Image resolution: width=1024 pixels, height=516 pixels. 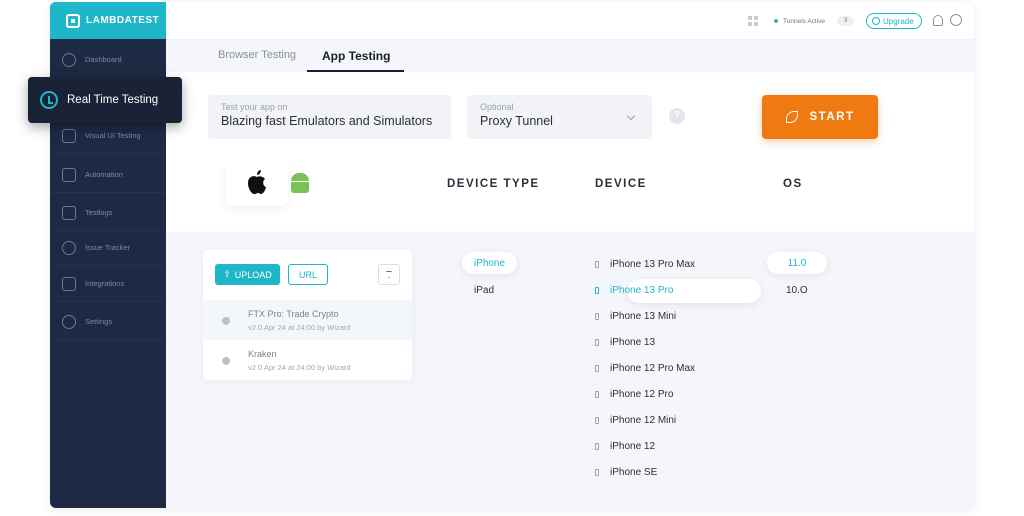 I want to click on device-row: iPhone 13 Pro, so click(x=634, y=290).